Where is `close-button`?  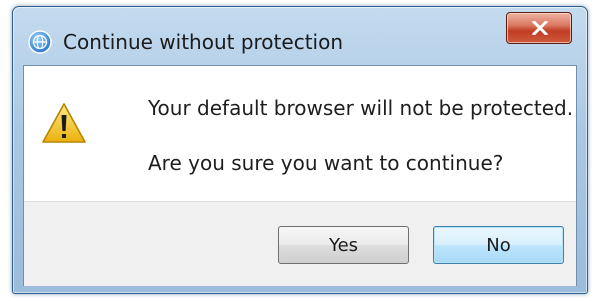 close-button is located at coordinates (539, 28).